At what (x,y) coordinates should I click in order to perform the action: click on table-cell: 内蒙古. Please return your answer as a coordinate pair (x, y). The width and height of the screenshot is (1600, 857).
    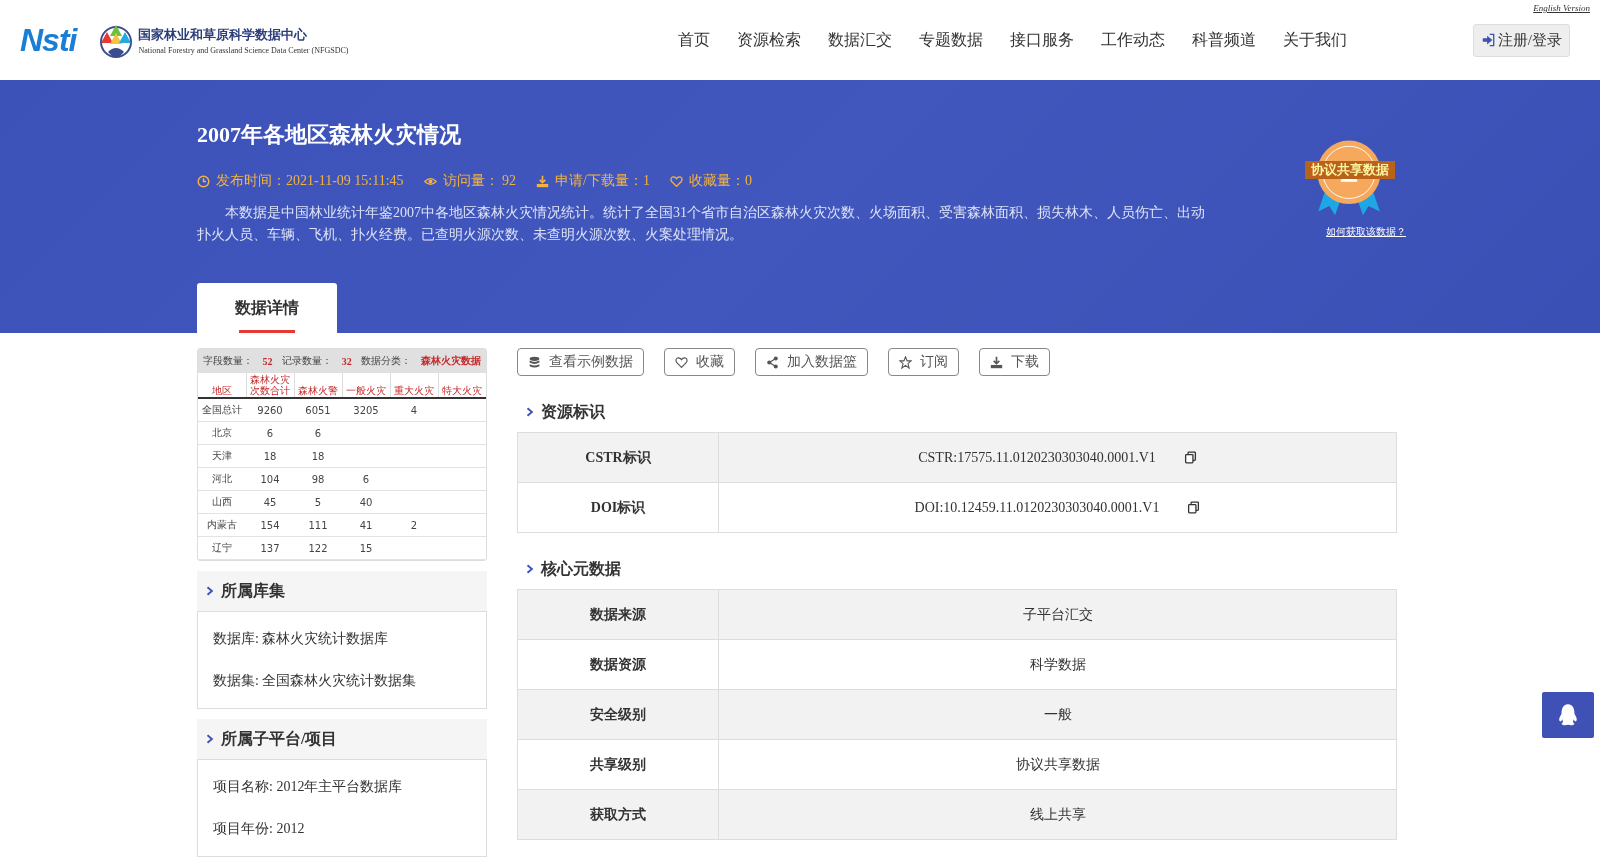
    Looking at the image, I should click on (222, 525).